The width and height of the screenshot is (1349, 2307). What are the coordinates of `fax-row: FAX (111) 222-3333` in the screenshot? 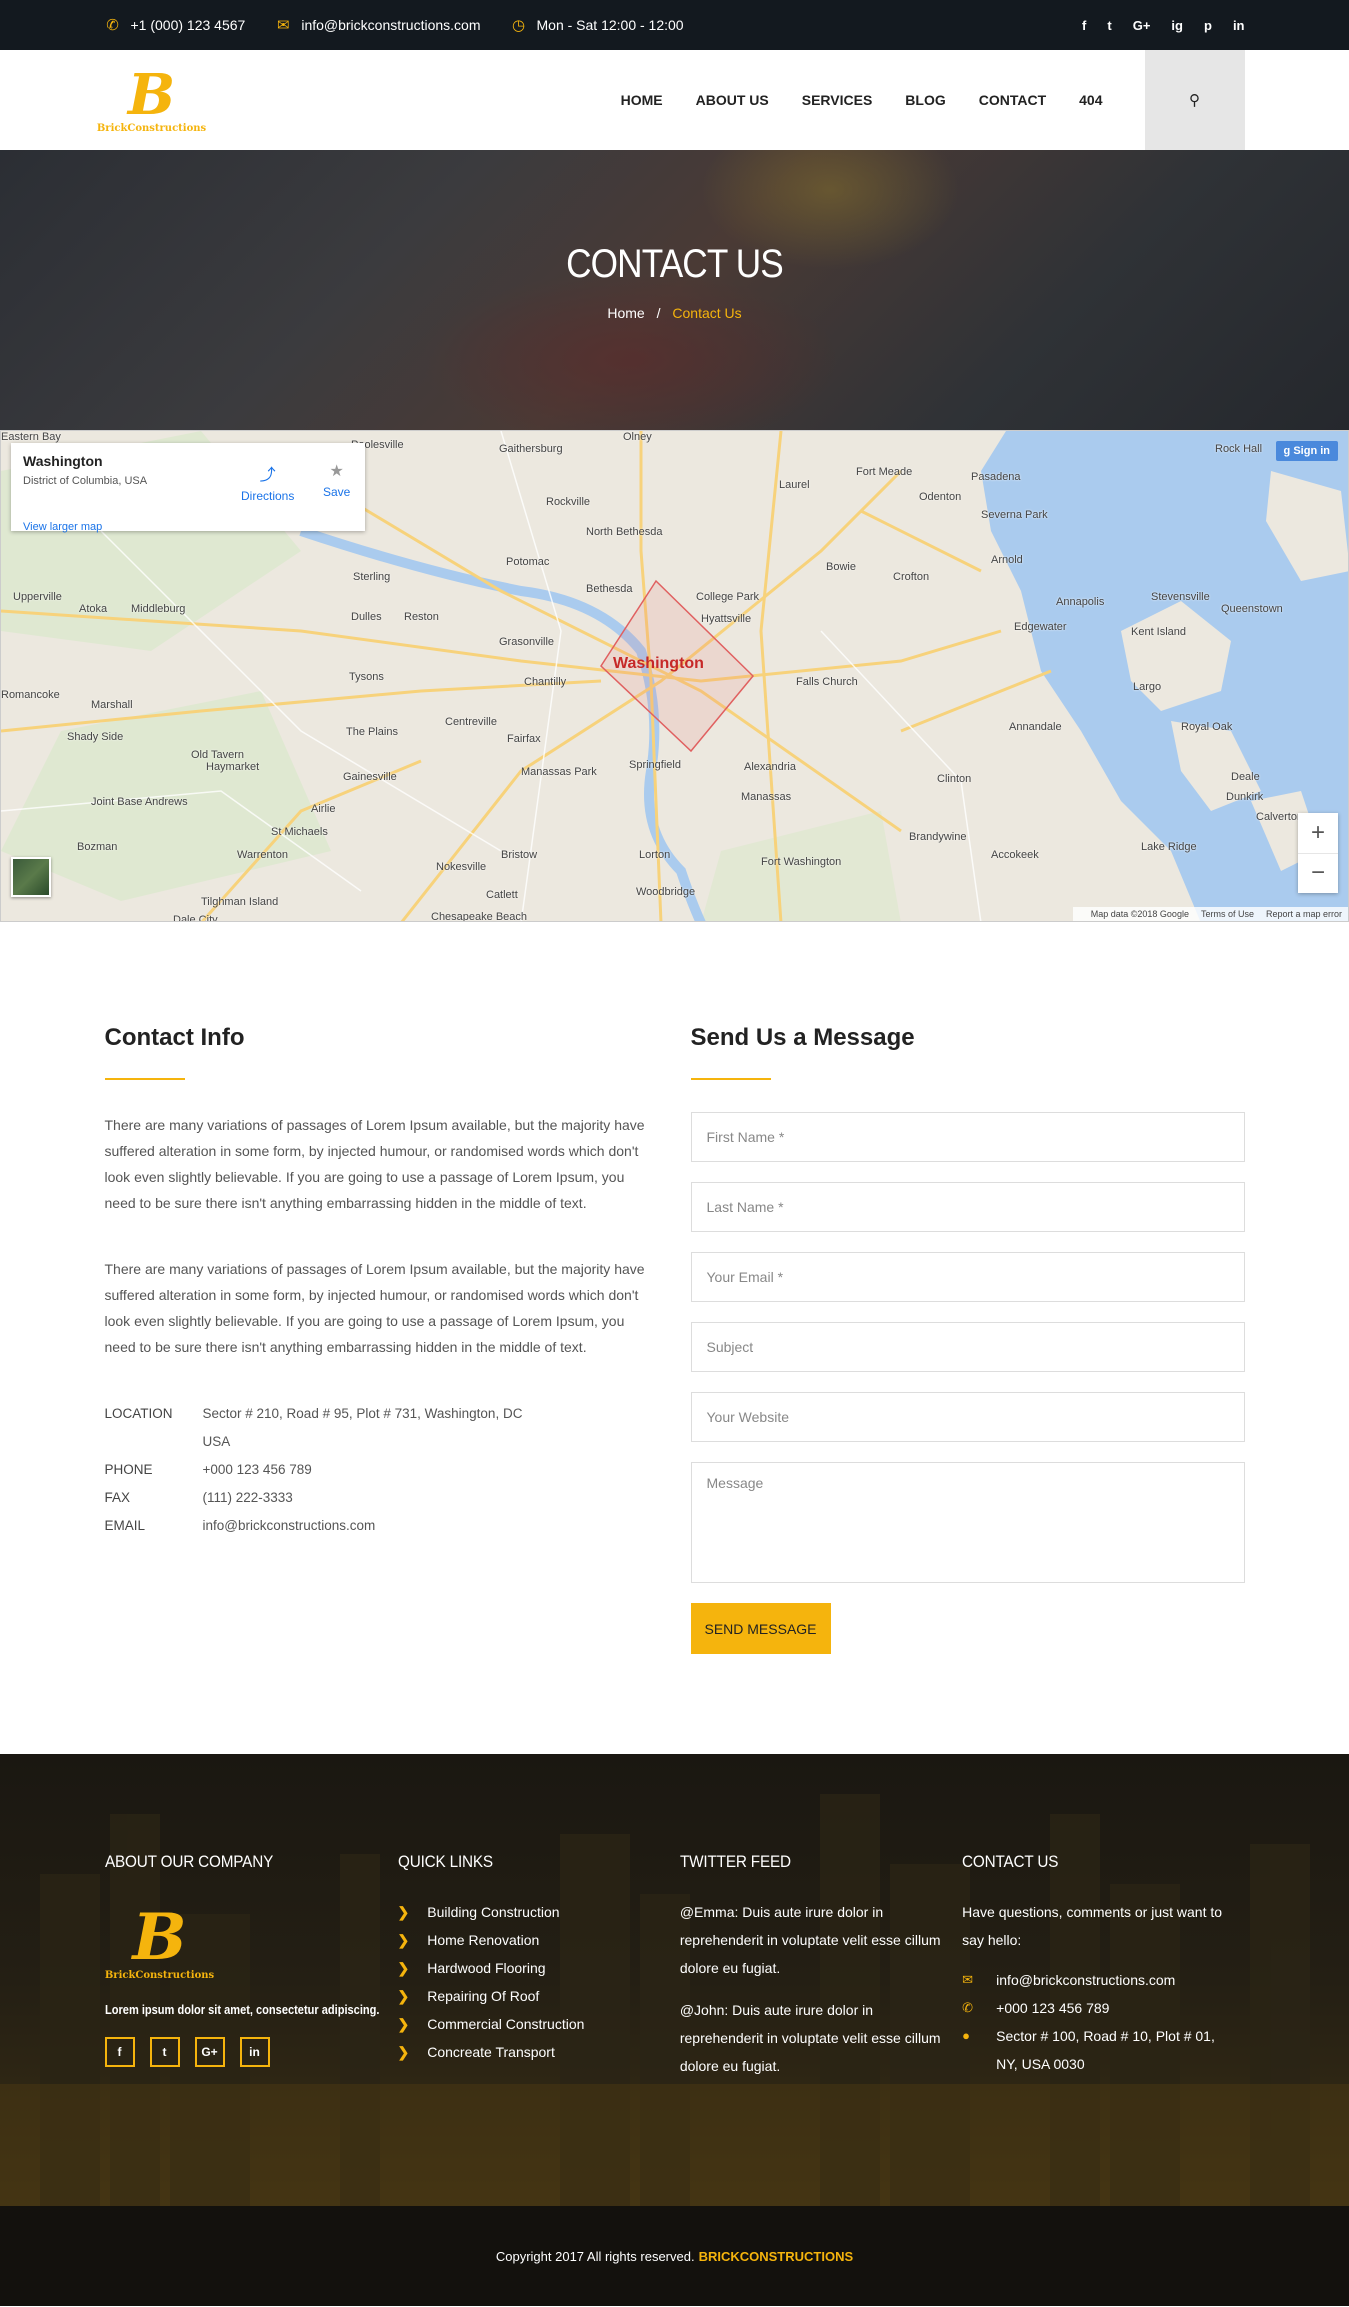 It's located at (381, 1498).